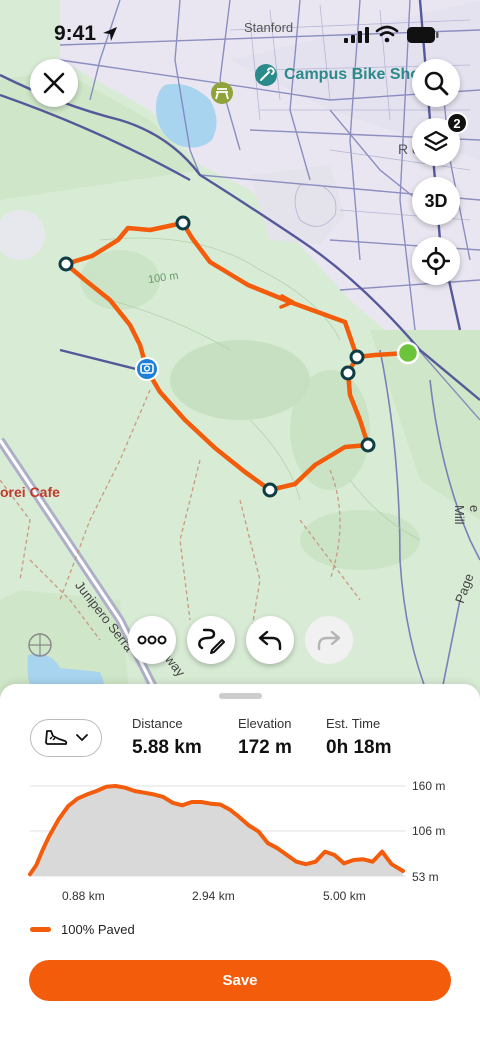 The height and width of the screenshot is (1040, 480). What do you see at coordinates (344, 896) in the screenshot?
I see `x-tick-label: 5.00 km` at bounding box center [344, 896].